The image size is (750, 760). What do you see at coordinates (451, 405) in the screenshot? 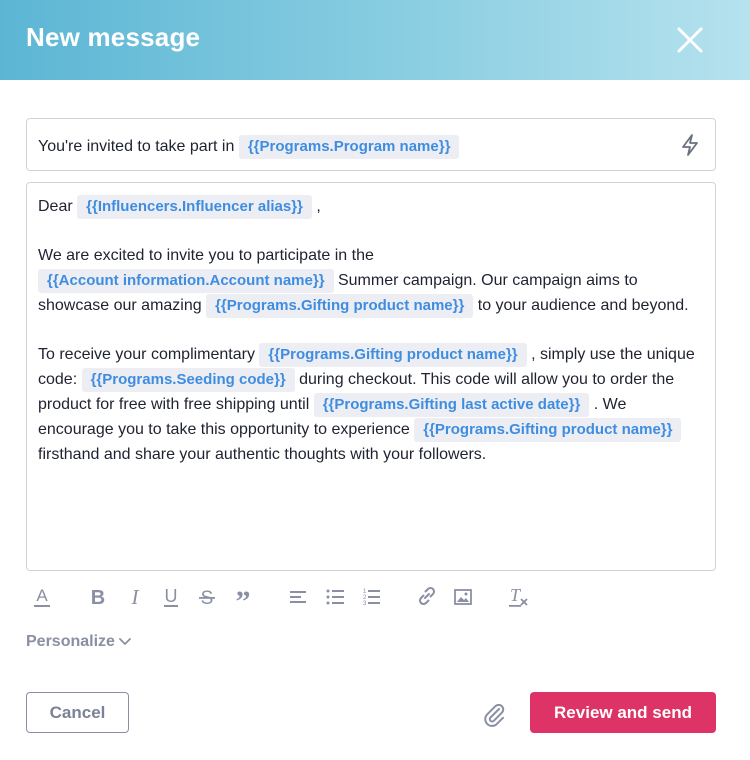
I see `variable-tag: {{Programs.Gifting last active date}}` at bounding box center [451, 405].